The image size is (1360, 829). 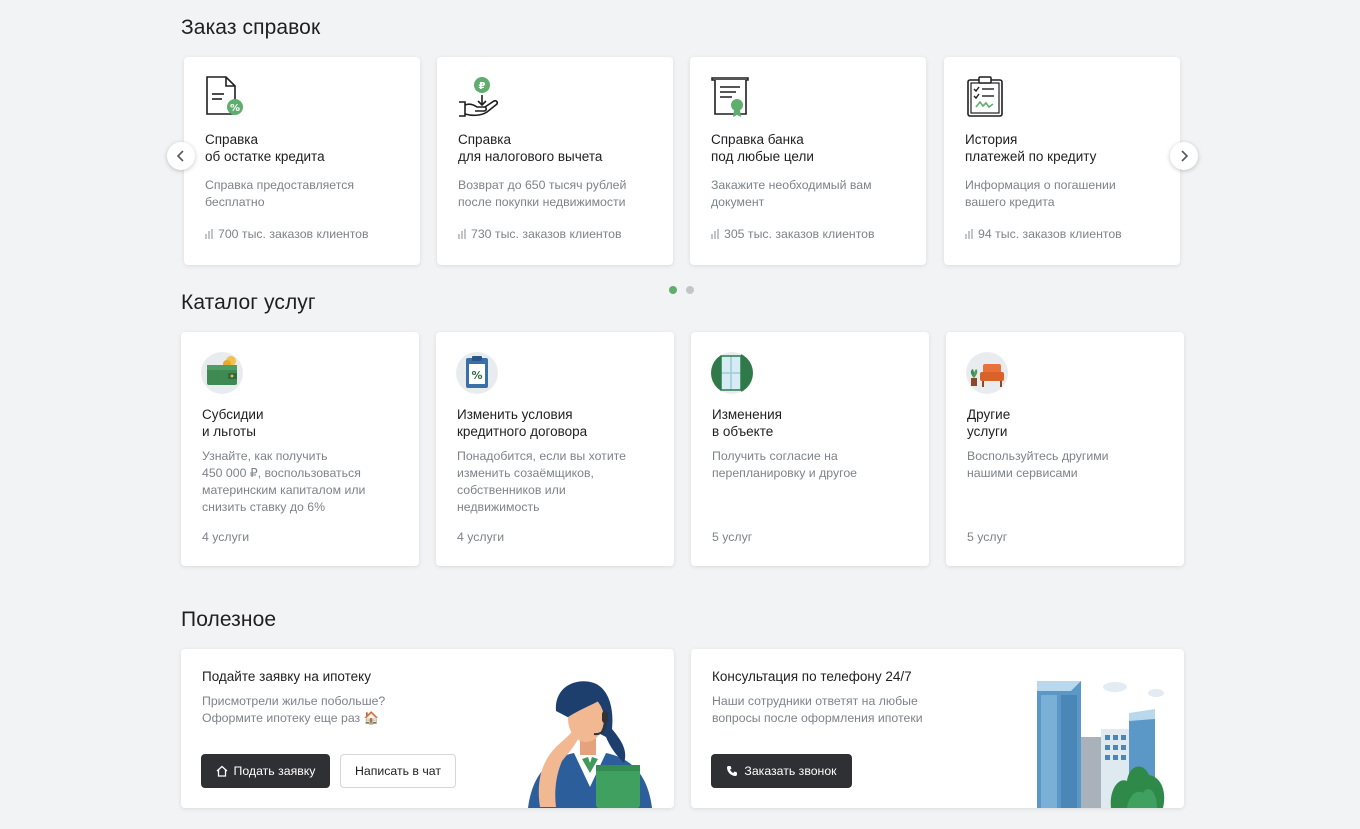 I want to click on order-card-stat: 305 тыс. заказов клиентов, so click(x=793, y=234).